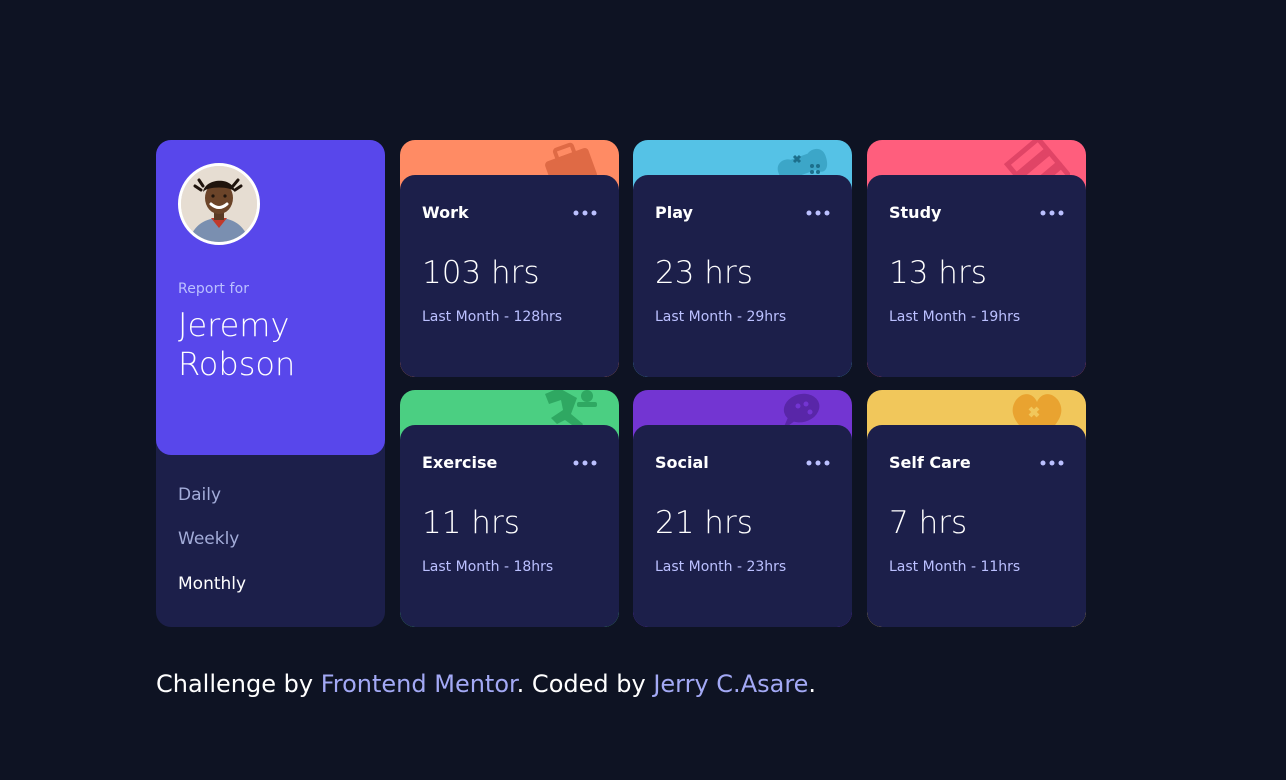 Image resolution: width=1286 pixels, height=780 pixels. What do you see at coordinates (238, 684) in the screenshot?
I see `footer-prefix: Challenge by` at bounding box center [238, 684].